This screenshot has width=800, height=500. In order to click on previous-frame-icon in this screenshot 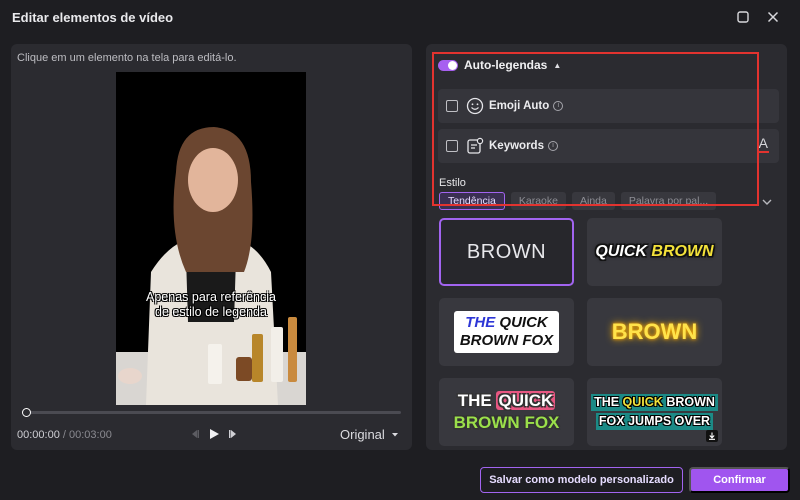, I will do `click(195, 434)`.